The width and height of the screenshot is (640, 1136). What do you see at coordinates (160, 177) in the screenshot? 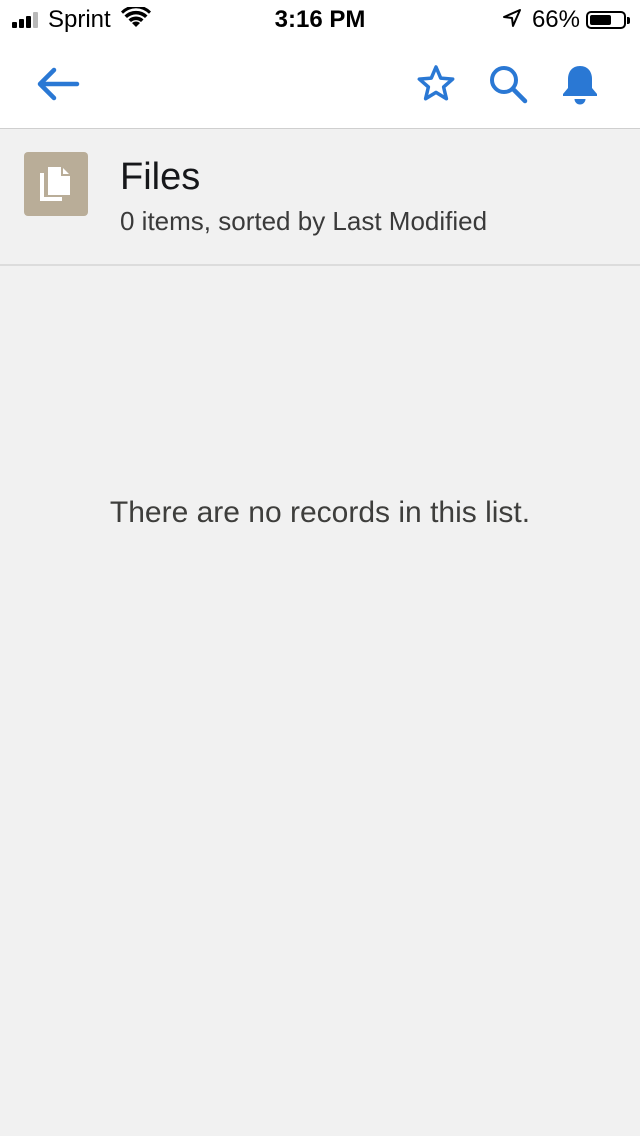
I see `list-title: Files` at bounding box center [160, 177].